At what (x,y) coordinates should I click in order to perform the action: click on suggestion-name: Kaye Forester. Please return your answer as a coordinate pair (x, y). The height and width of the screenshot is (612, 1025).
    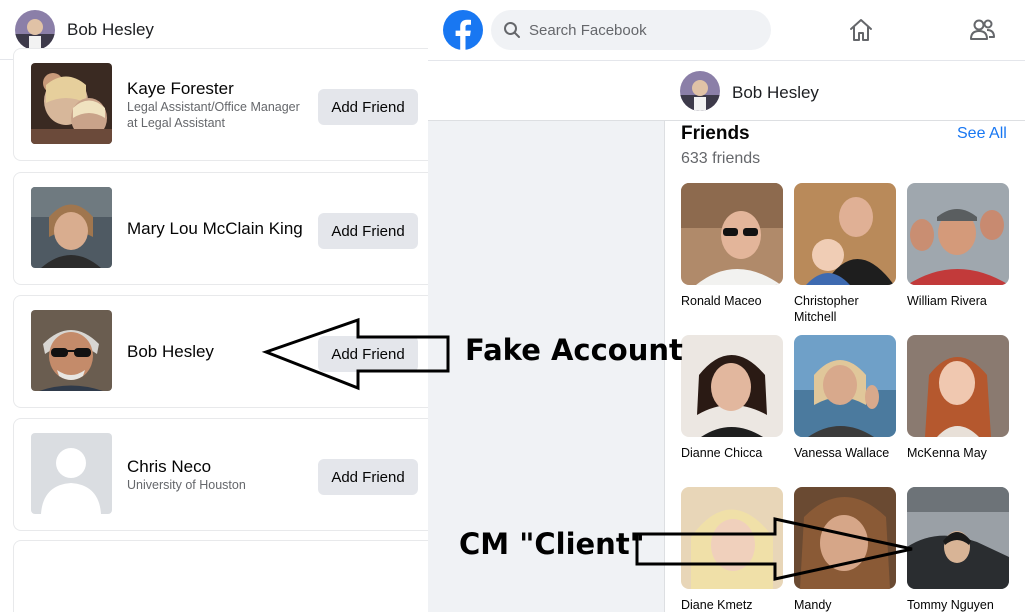
    Looking at the image, I should click on (217, 89).